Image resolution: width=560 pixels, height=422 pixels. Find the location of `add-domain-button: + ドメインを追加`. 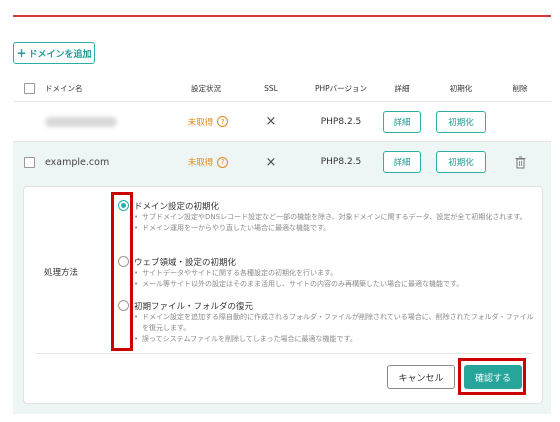

add-domain-button: + ドメインを追加 is located at coordinates (54, 53).